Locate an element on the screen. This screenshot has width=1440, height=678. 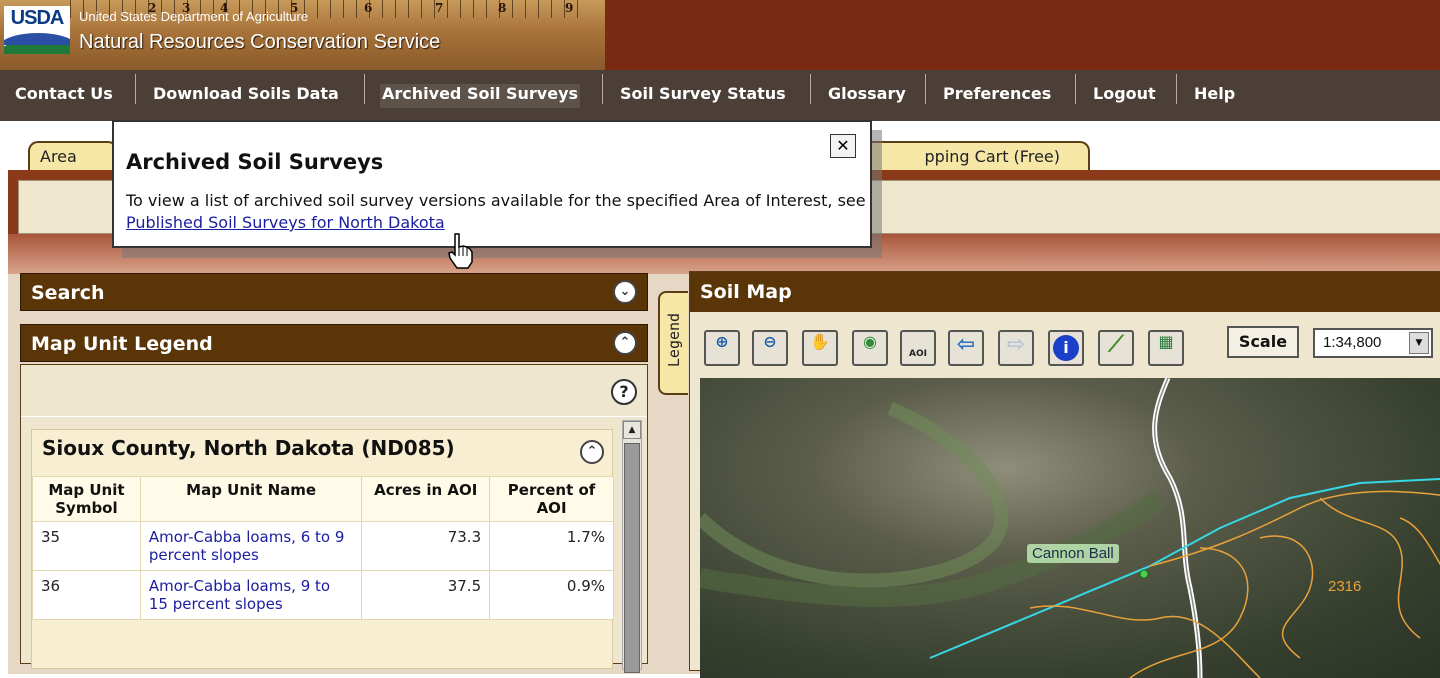
ruler-num: 6 is located at coordinates (368, 8).